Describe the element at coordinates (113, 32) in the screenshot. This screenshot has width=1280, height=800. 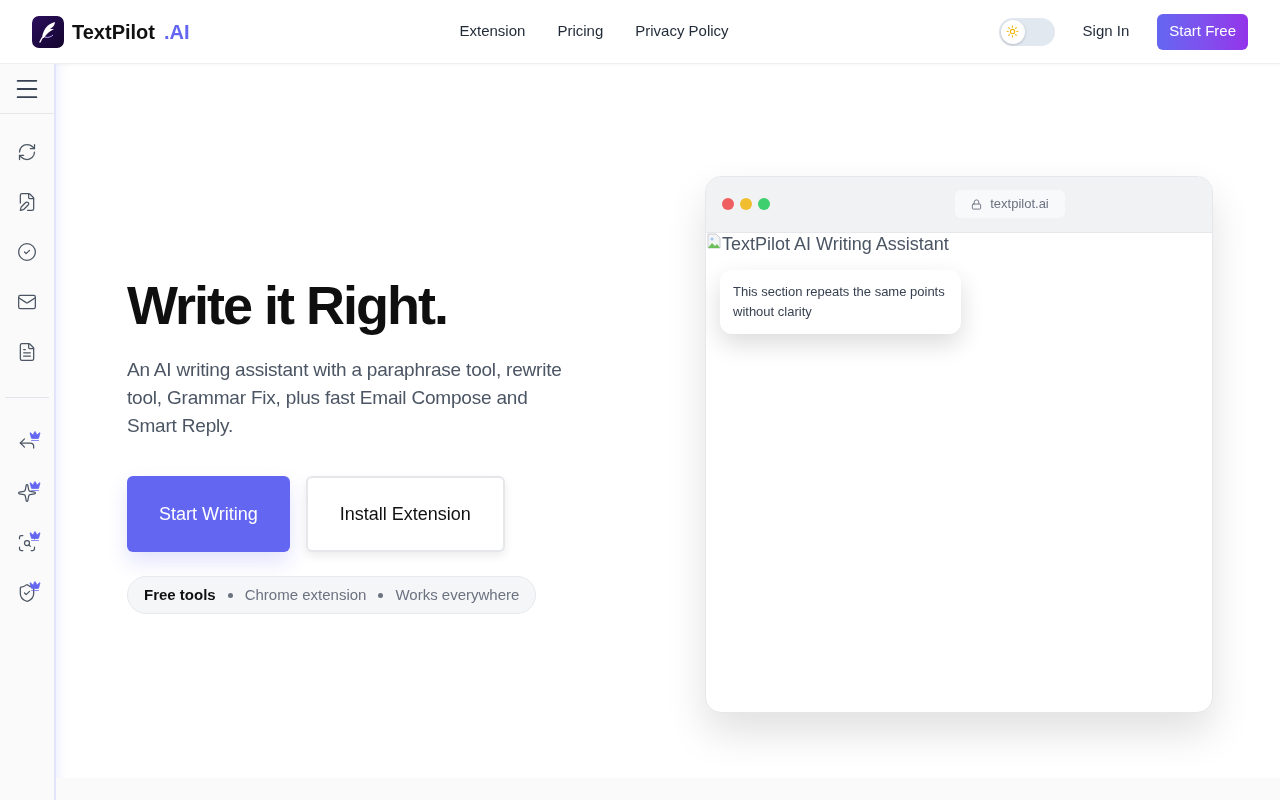
I see `logo-text: TextPilot` at that location.